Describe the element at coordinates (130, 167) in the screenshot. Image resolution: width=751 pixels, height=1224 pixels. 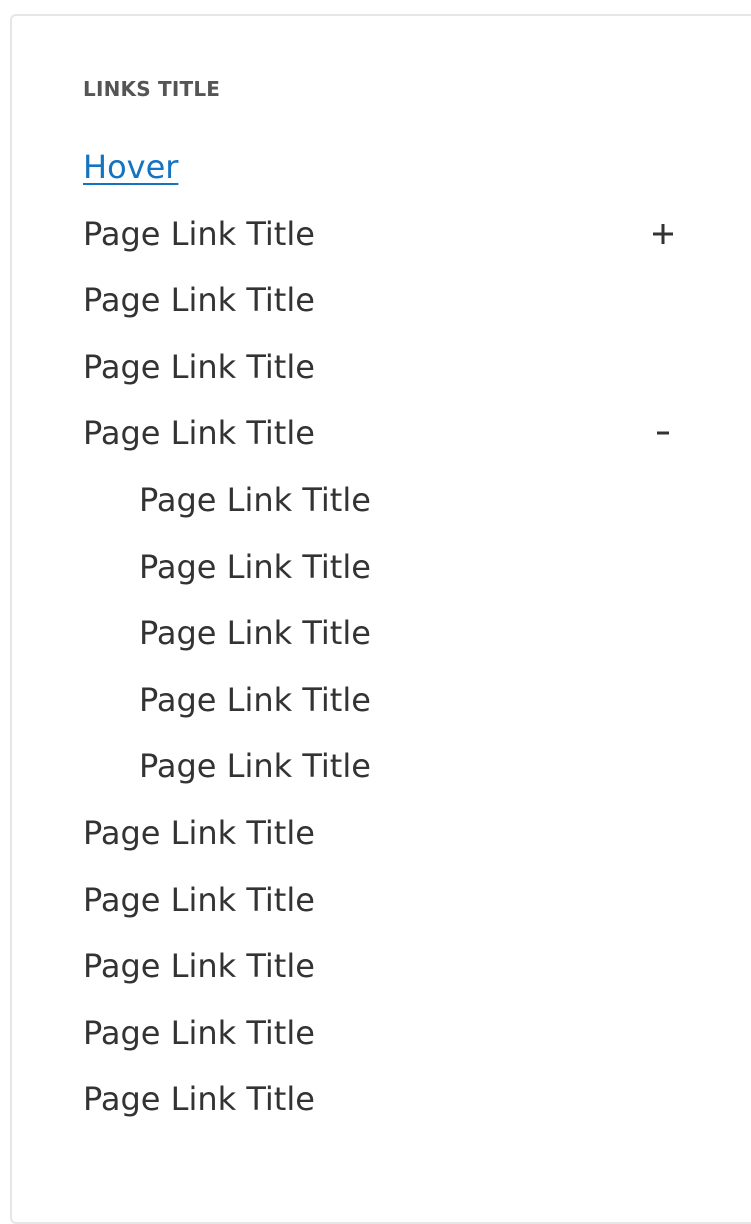
I see `hover-link: Hover` at that location.